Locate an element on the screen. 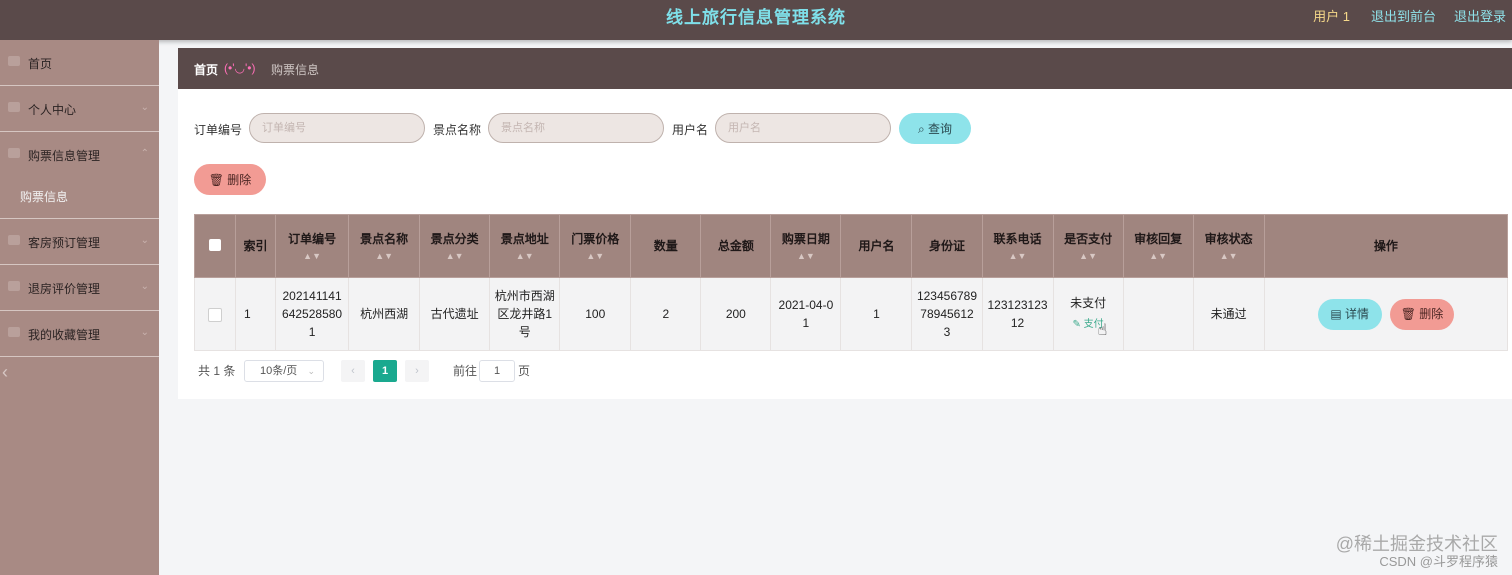  column-header: 审核状态 ▲▼ is located at coordinates (1228, 246).